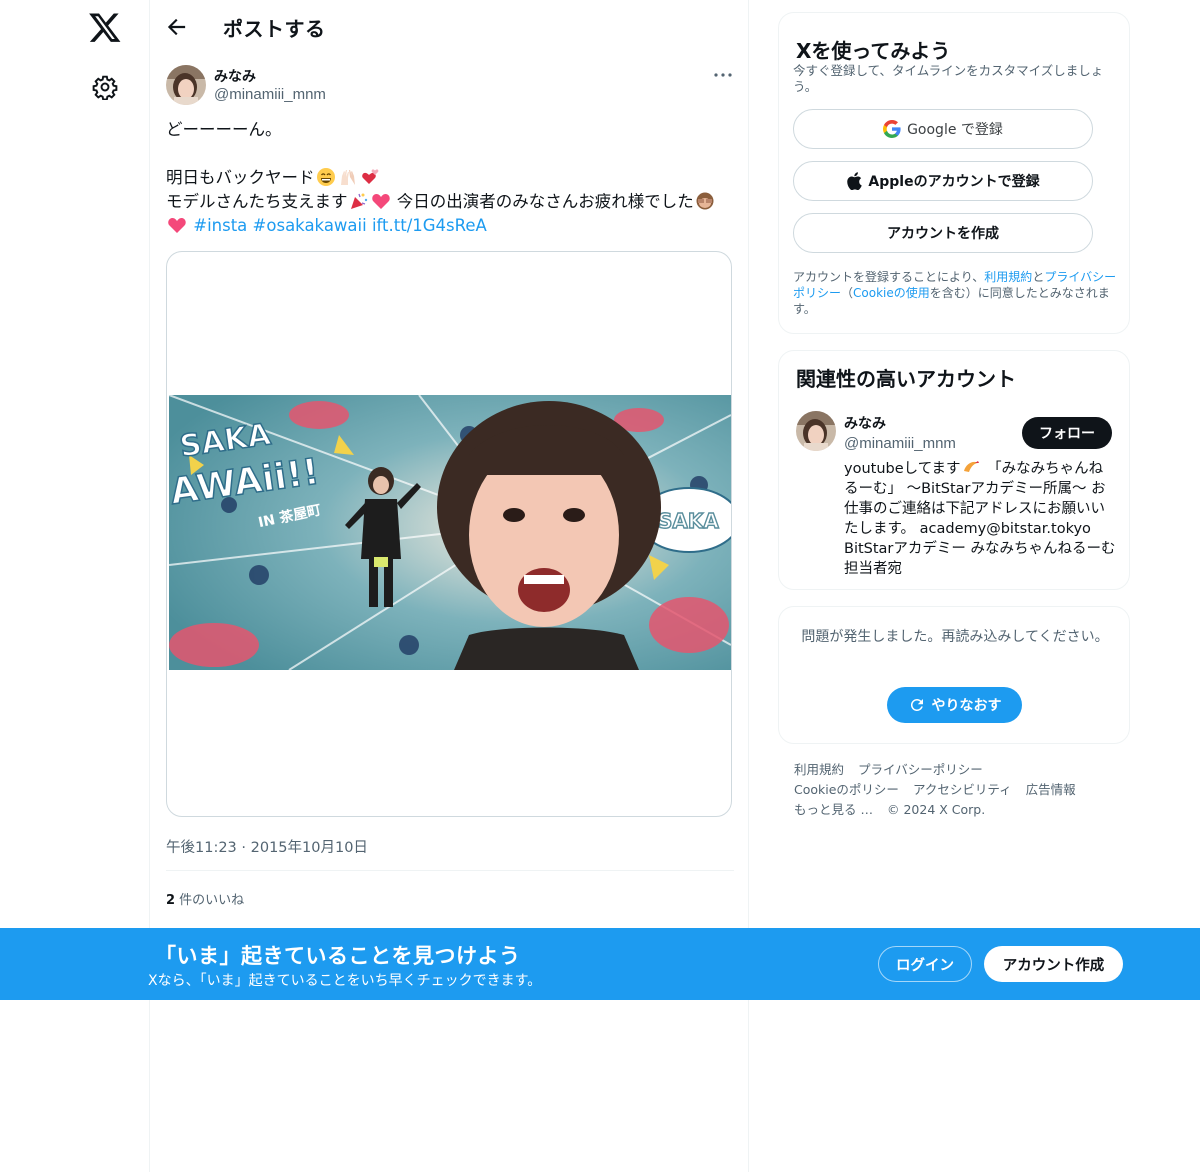 This screenshot has height=1172, width=1200. Describe the element at coordinates (326, 177) in the screenshot. I see `grin-emoji-icon` at that location.